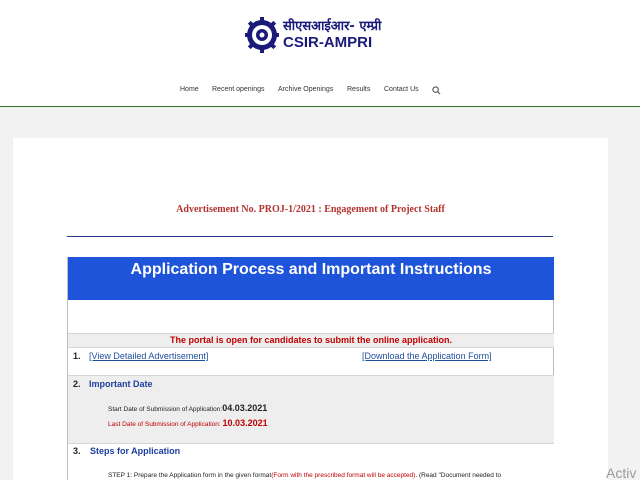 The height and width of the screenshot is (480, 640). Describe the element at coordinates (245, 408) in the screenshot. I see `start-date-value: 04.03.2021` at that location.